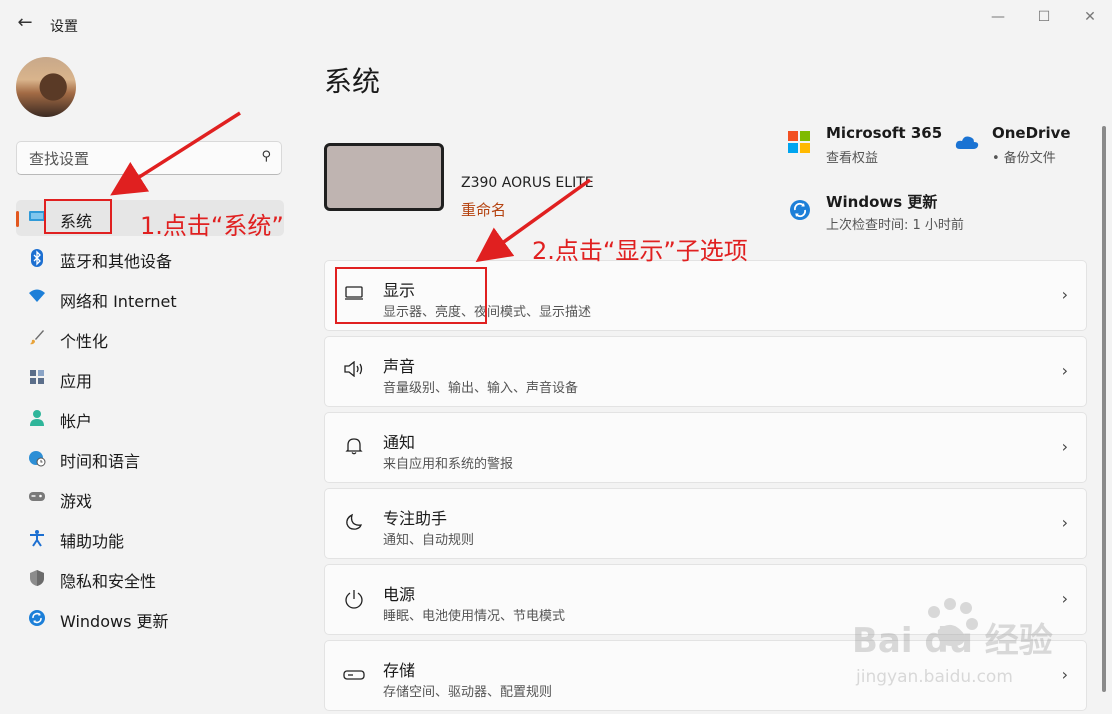  What do you see at coordinates (175, 153) in the screenshot?
I see `arrow-to-system` at bounding box center [175, 153].